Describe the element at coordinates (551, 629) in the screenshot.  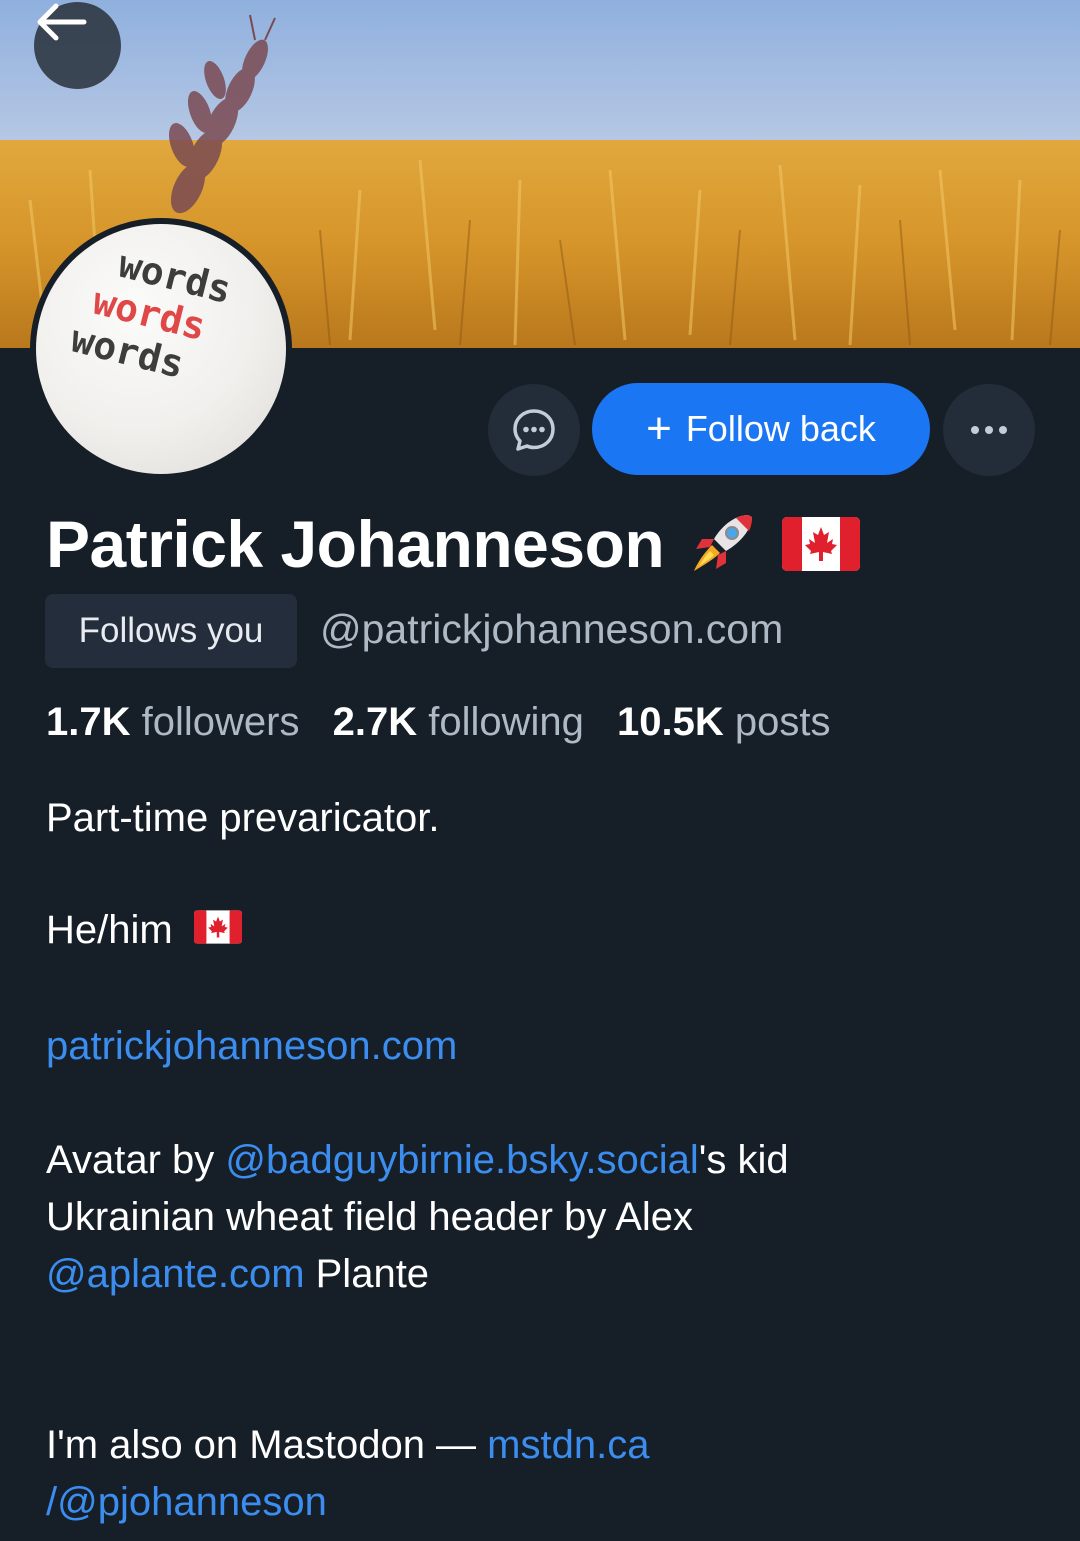
I see `user-handle: @patrickjohanneson.com` at that location.